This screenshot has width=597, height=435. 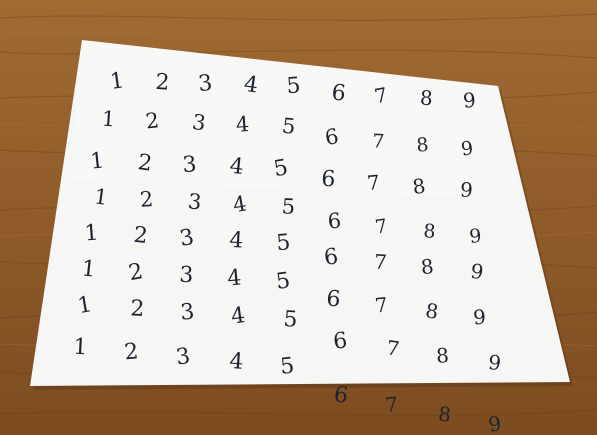 I want to click on digit-1-row-6: 1, so click(x=88, y=269).